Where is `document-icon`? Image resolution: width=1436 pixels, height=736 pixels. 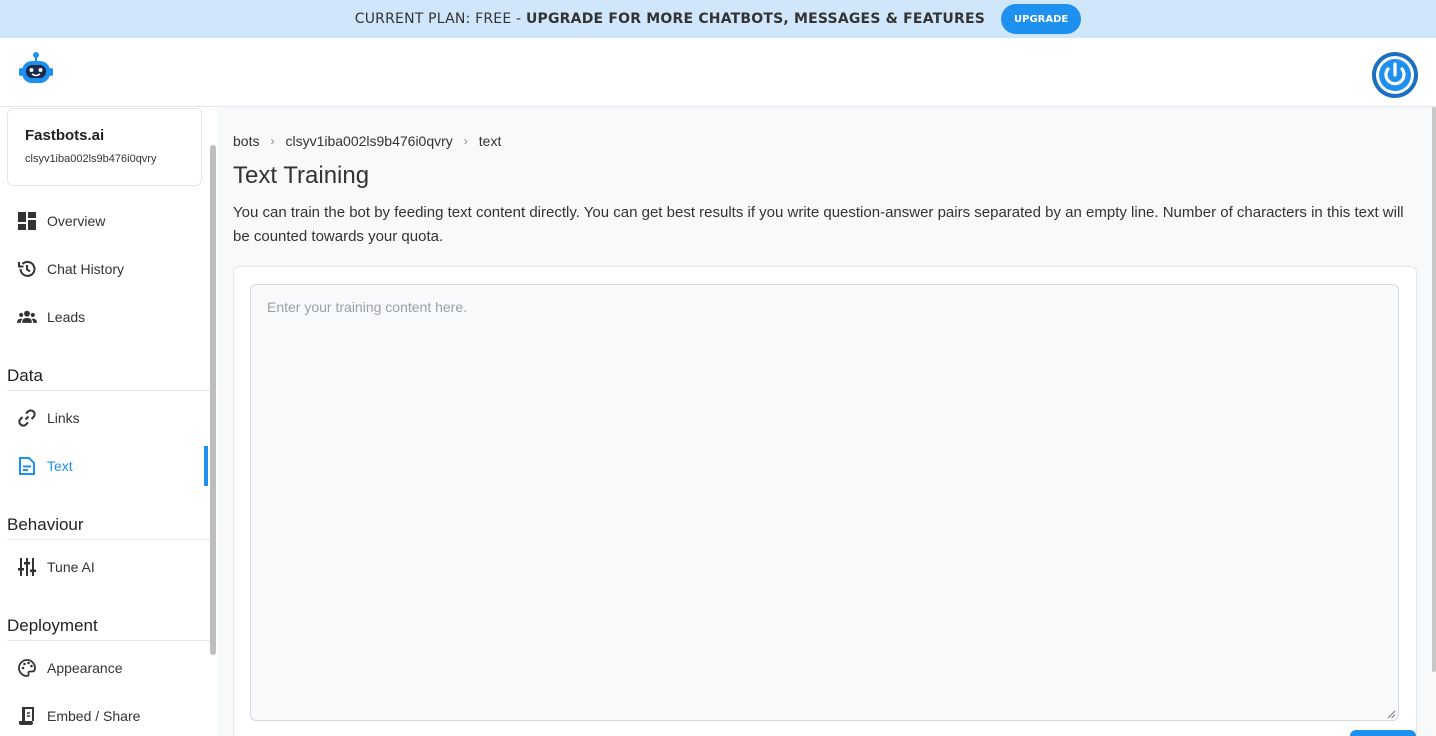 document-icon is located at coordinates (27, 466).